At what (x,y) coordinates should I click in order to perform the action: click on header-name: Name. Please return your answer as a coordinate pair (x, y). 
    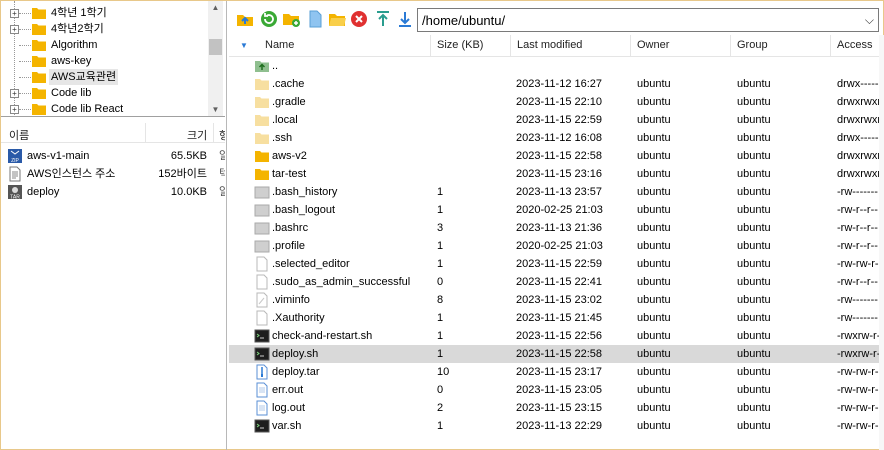
    Looking at the image, I should click on (279, 45).